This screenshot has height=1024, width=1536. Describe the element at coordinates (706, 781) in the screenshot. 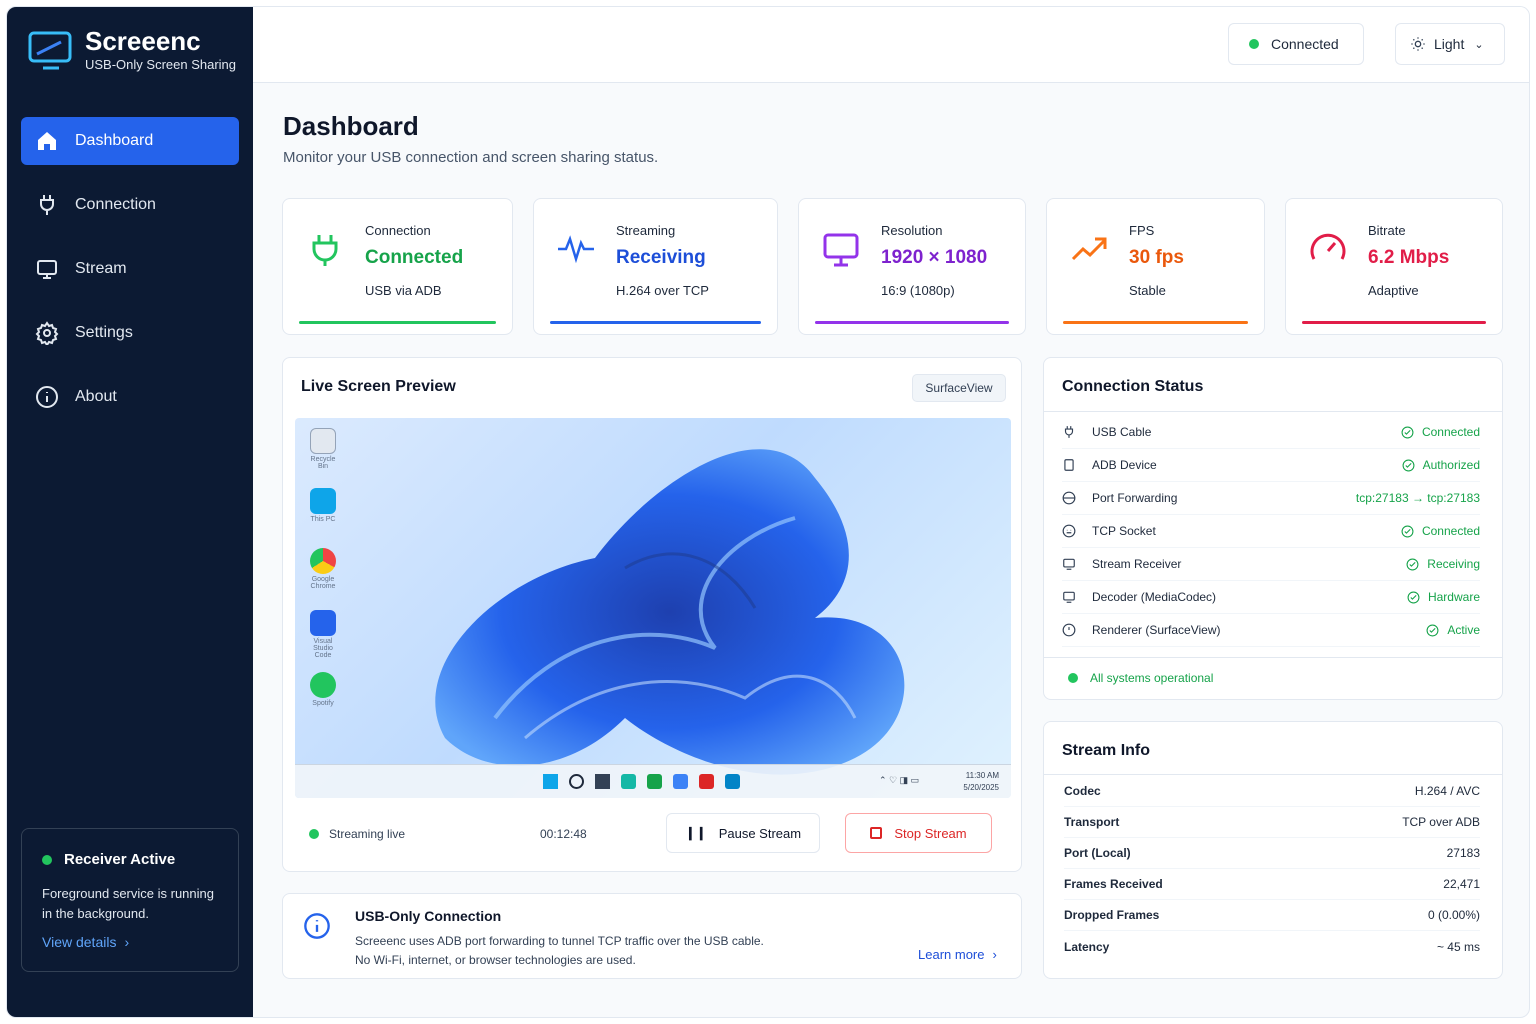

I see `app-icon` at that location.